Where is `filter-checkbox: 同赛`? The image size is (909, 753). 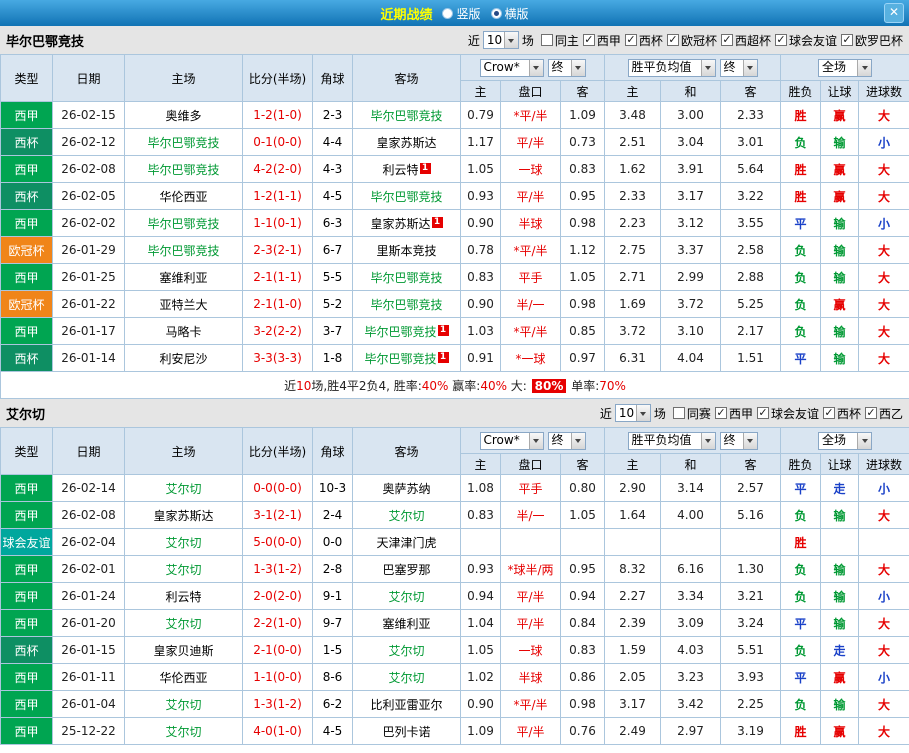 filter-checkbox: 同赛 is located at coordinates (691, 413).